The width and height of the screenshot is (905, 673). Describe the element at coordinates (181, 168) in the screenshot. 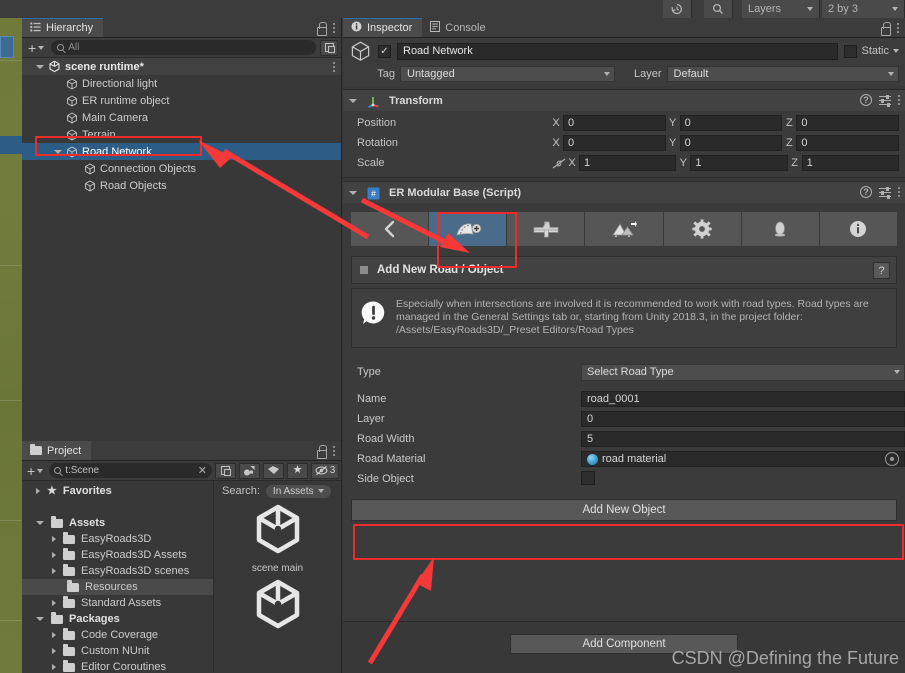

I see `hierarchy-item-connection-objects: Connection Objects` at that location.